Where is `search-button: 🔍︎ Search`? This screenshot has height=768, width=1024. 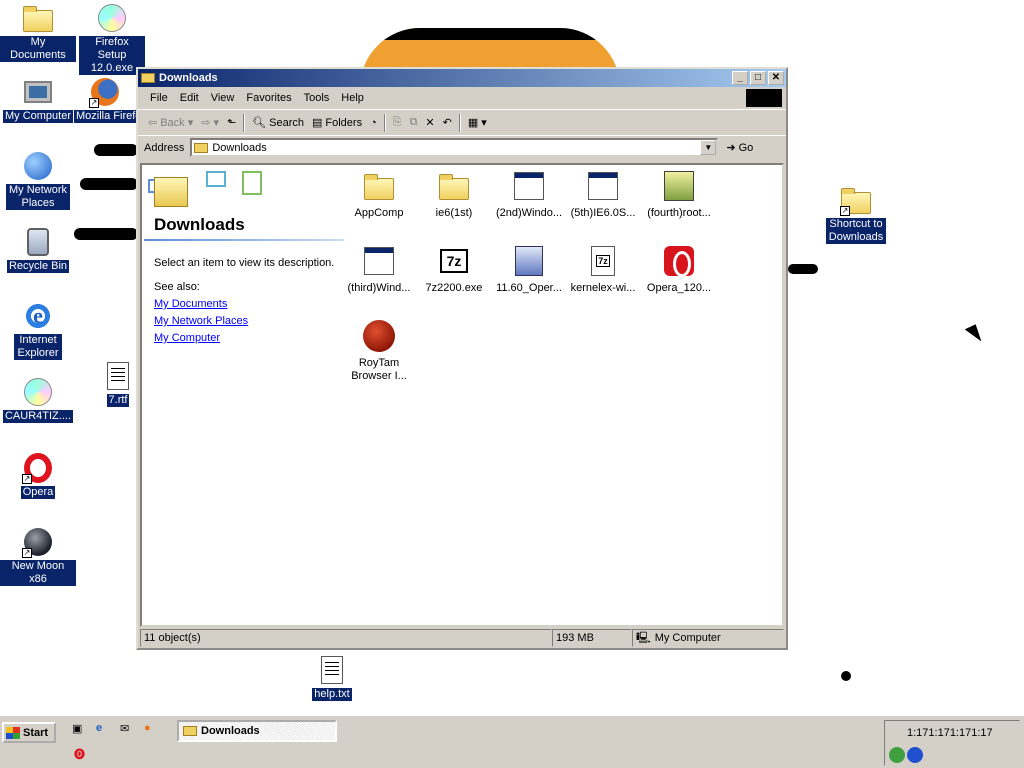
search-button: 🔍︎ Search is located at coordinates (278, 123).